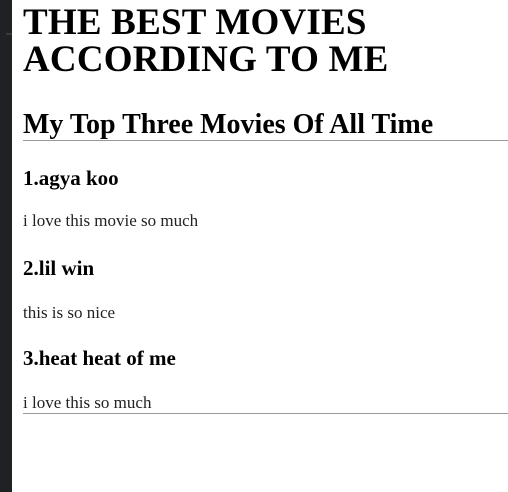 The height and width of the screenshot is (492, 508). Describe the element at coordinates (265, 413) in the screenshot. I see `bottom-divider` at that location.